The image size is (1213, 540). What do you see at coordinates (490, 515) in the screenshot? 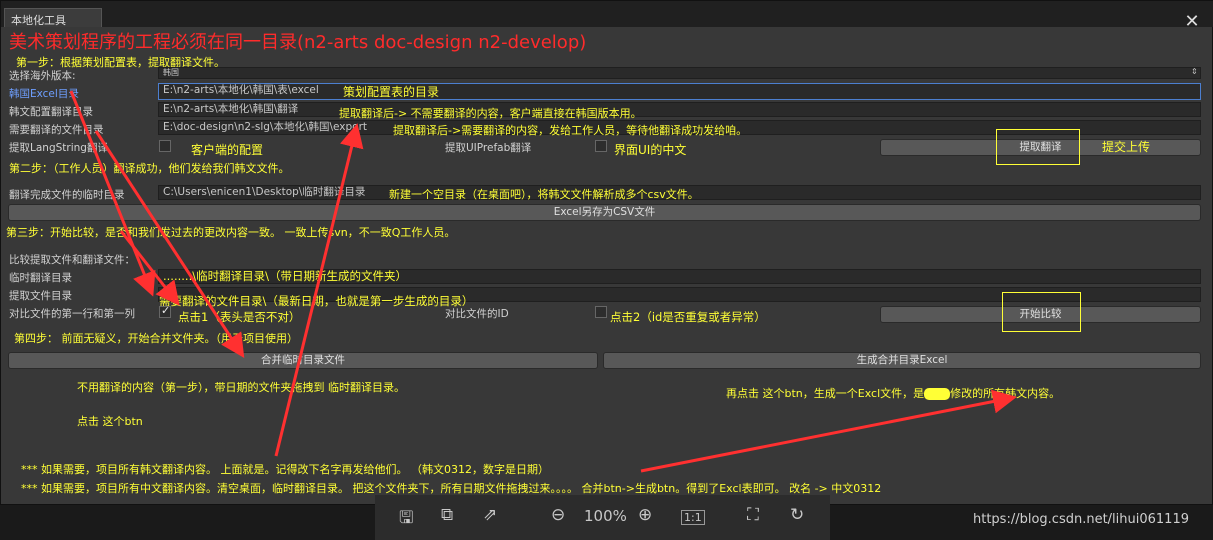
I see `share-icon: ⇗` at bounding box center [490, 515].